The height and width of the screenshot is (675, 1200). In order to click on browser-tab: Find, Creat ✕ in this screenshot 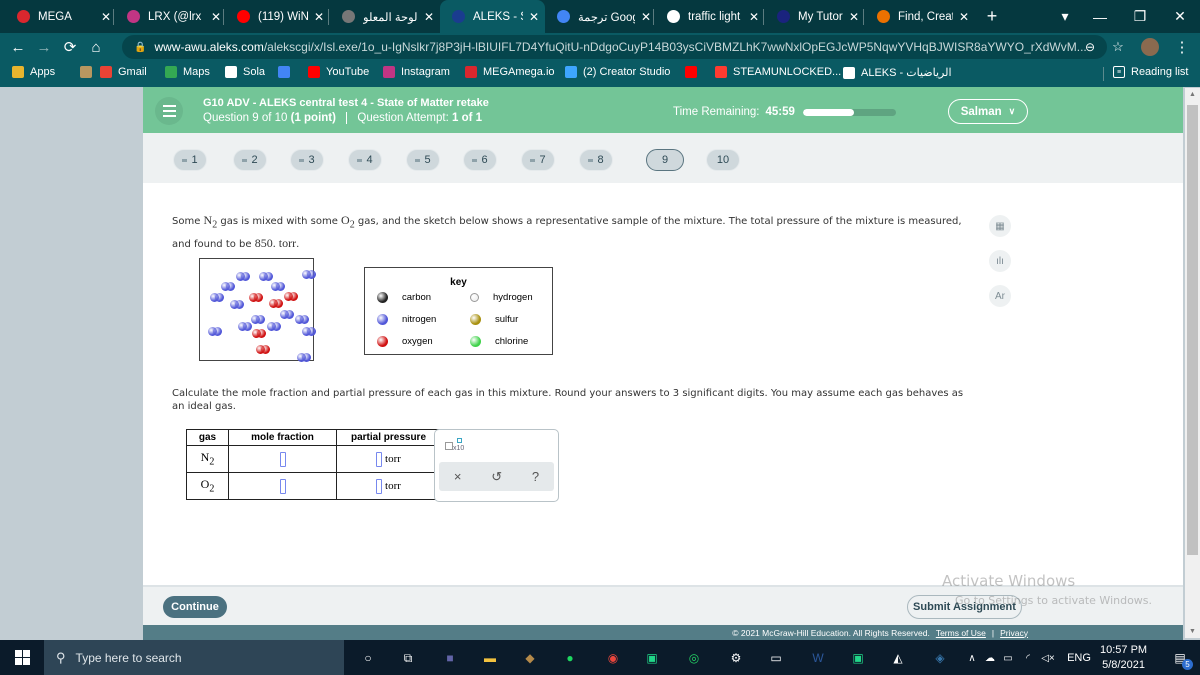, I will do `click(920, 16)`.